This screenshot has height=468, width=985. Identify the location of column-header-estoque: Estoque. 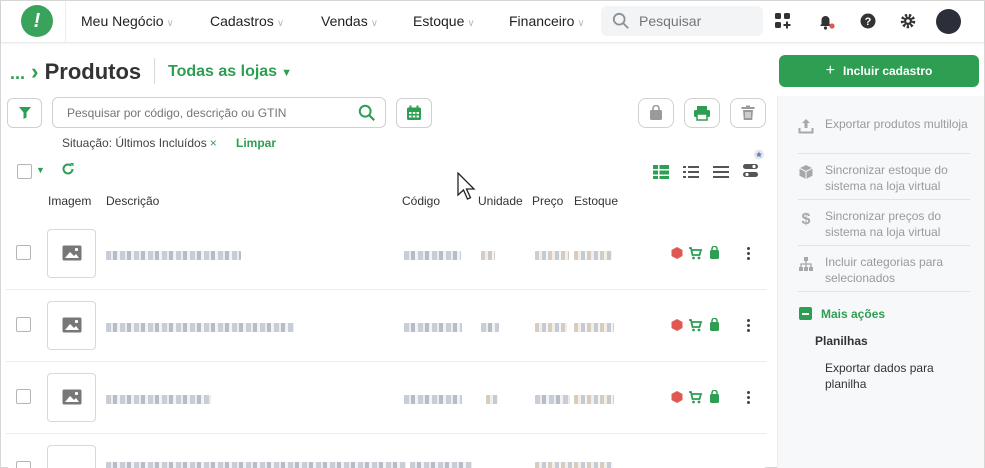
(596, 201).